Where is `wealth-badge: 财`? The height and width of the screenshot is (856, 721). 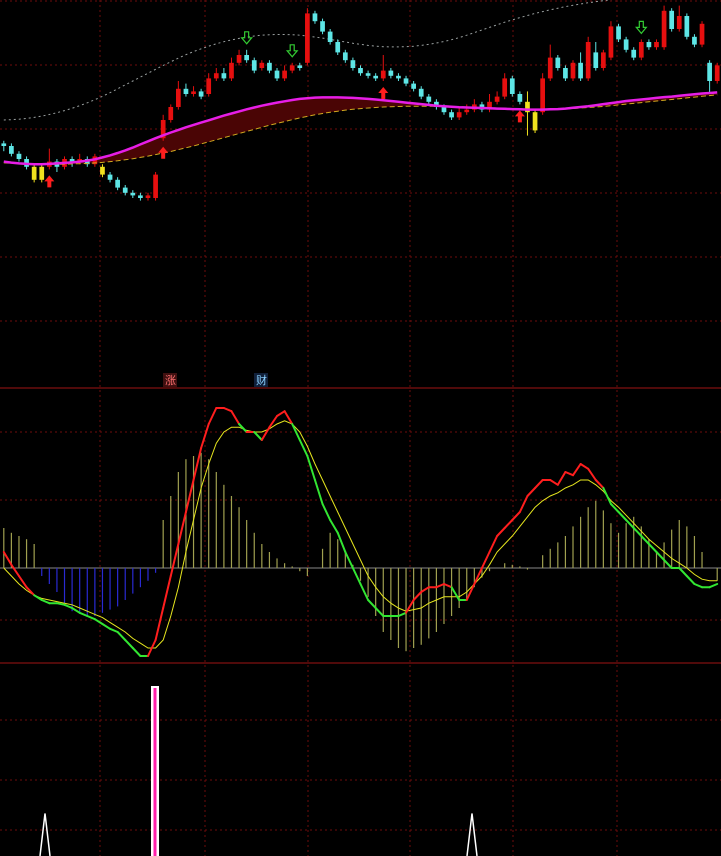
wealth-badge: 财 is located at coordinates (261, 380).